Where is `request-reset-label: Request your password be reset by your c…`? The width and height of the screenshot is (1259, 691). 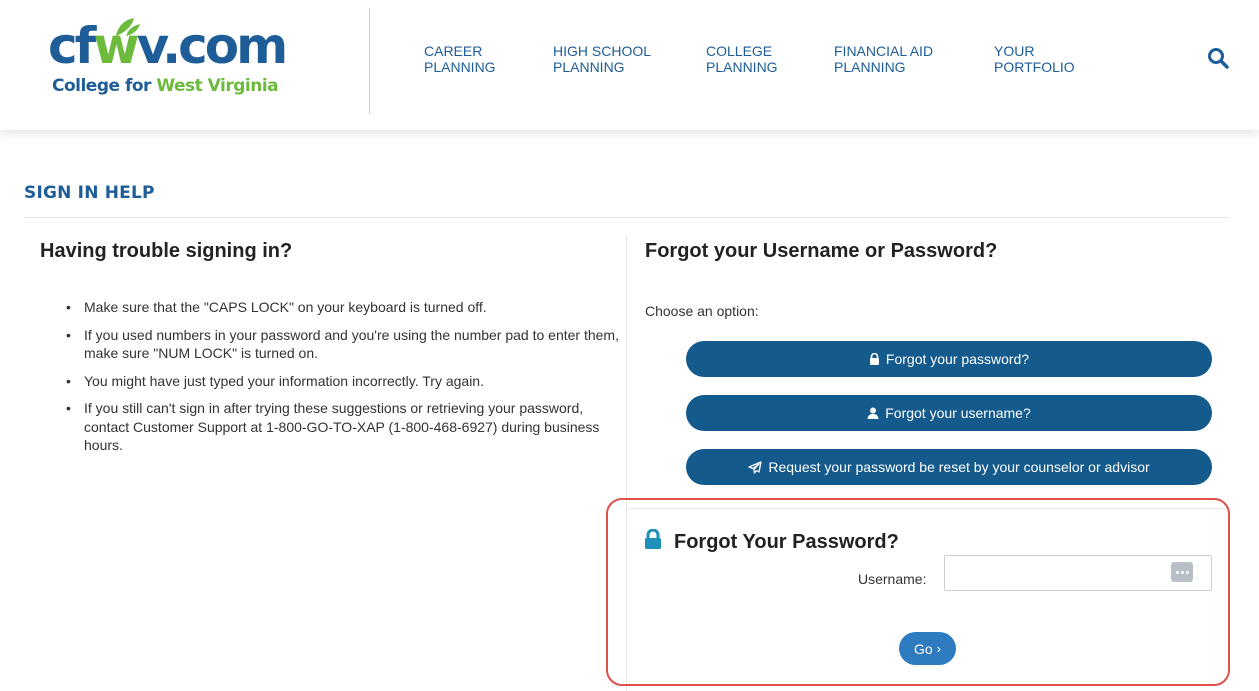 request-reset-label: Request your password be reset by your c… is located at coordinates (959, 467).